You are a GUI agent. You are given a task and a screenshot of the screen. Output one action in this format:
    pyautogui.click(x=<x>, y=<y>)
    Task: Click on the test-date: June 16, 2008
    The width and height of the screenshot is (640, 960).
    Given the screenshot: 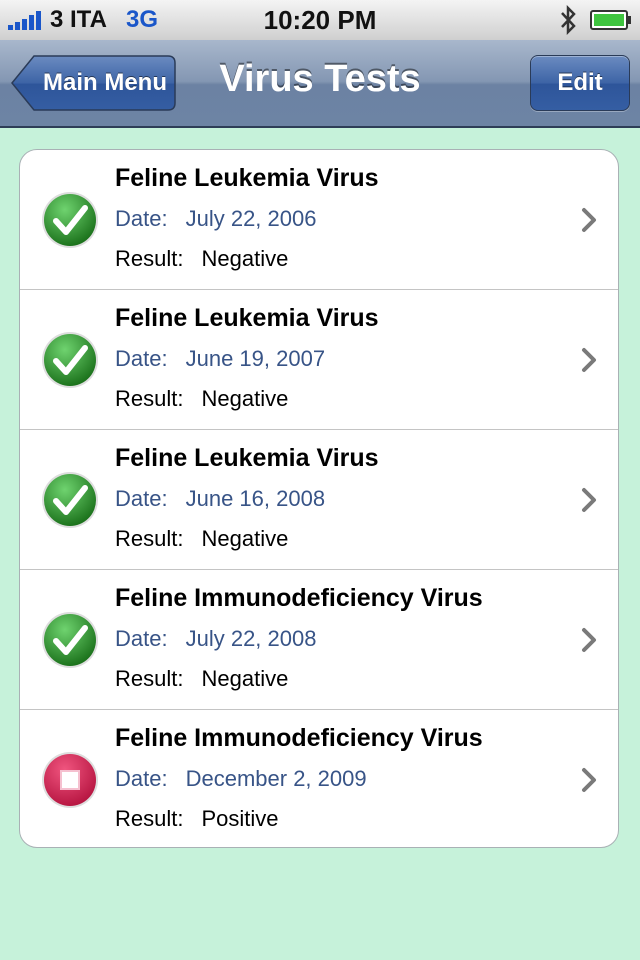 What is the action you would take?
    pyautogui.click(x=255, y=498)
    